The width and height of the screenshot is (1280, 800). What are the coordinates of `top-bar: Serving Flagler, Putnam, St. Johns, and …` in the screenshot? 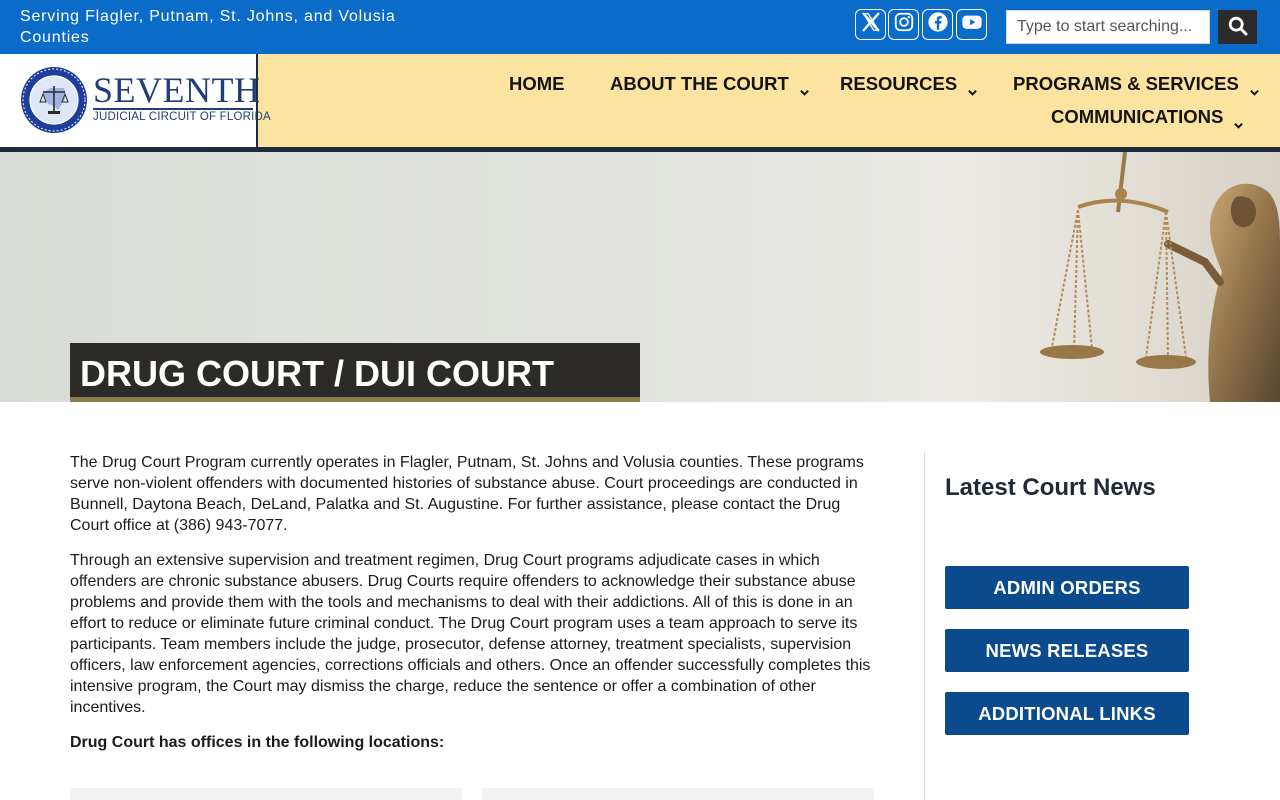 It's located at (640, 27).